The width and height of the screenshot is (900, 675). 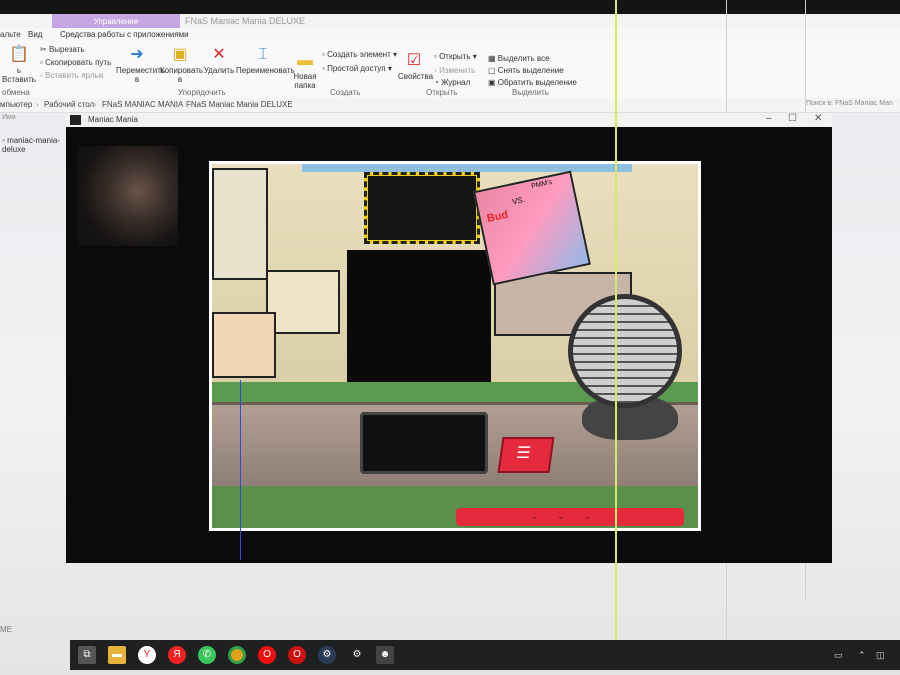 What do you see at coordinates (454, 70) in the screenshot?
I see `edit-button: ▫ Изменить` at bounding box center [454, 70].